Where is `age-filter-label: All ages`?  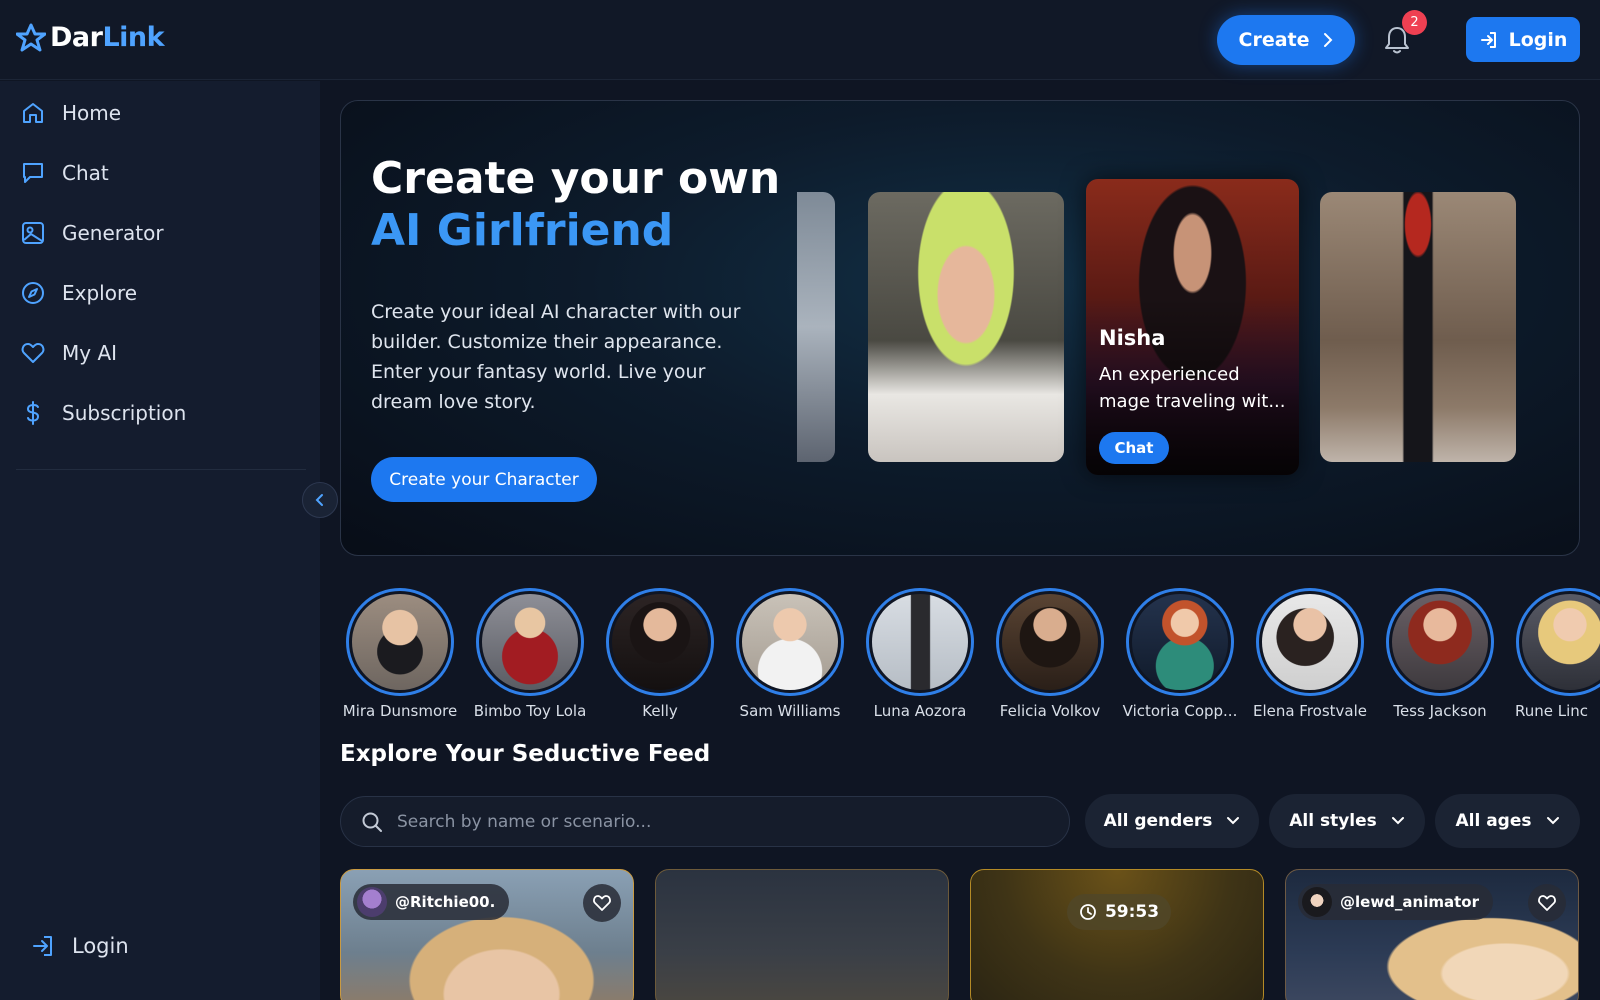 age-filter-label: All ages is located at coordinates (1493, 821).